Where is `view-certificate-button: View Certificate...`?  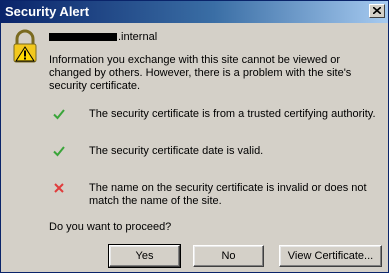
view-certificate-button: View Certificate... is located at coordinates (330, 256).